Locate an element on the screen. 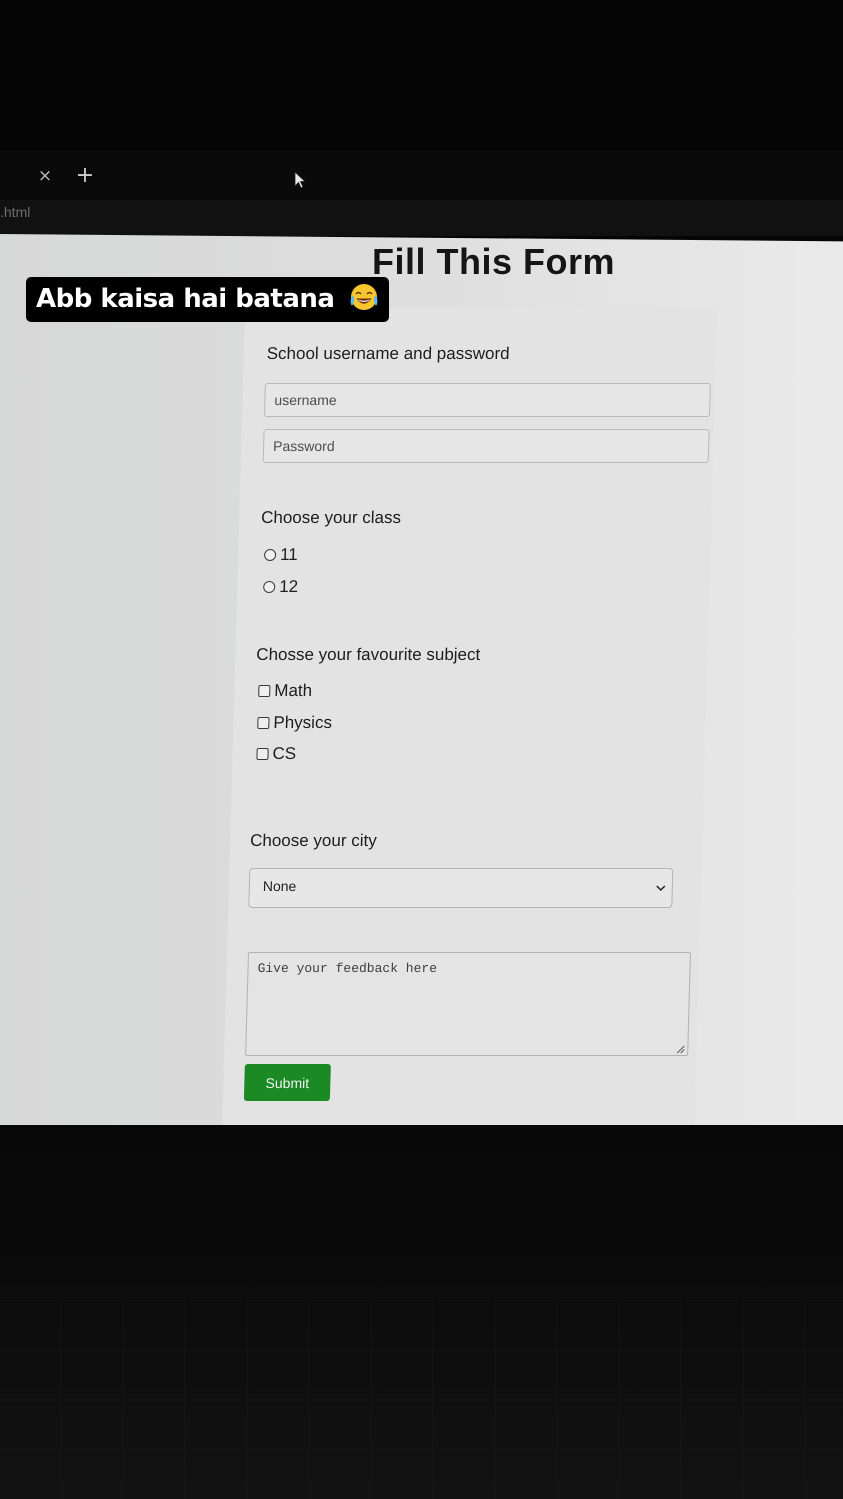 The image size is (843, 1499). subject-option-label: CS is located at coordinates (284, 753).